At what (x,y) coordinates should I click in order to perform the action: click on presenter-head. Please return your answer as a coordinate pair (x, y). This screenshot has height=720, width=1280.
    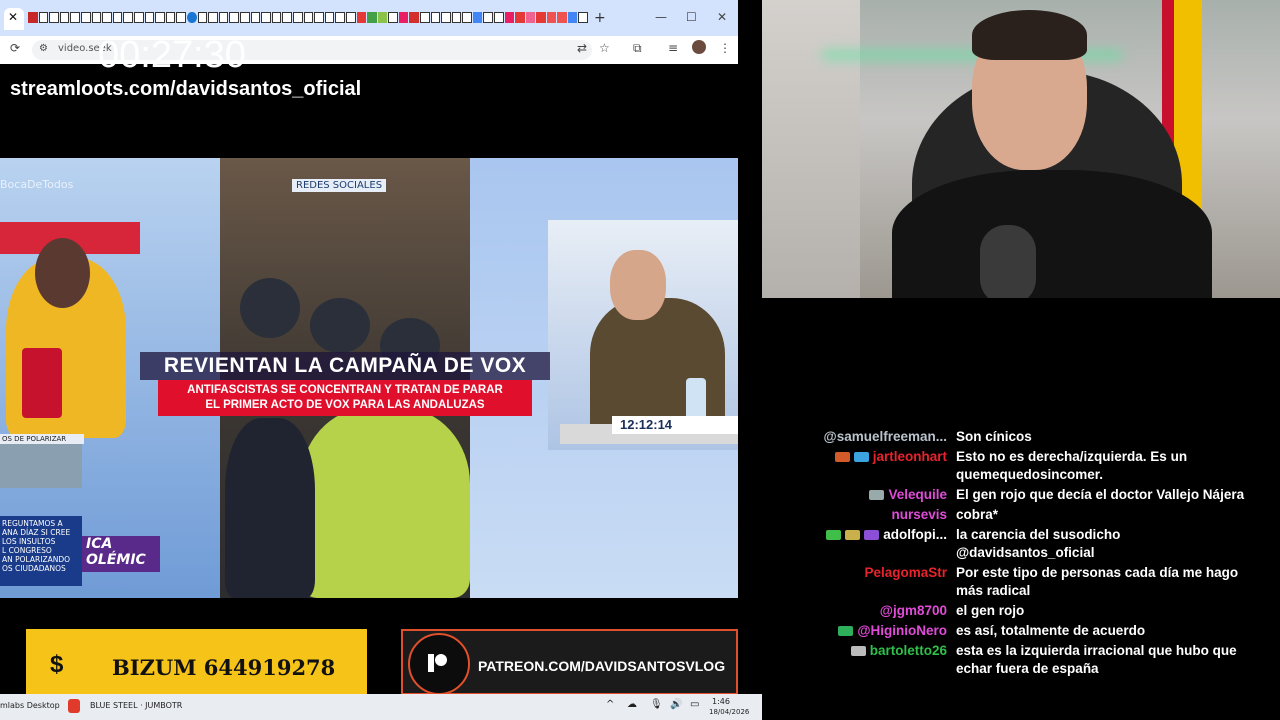
    Looking at the image, I should click on (62, 273).